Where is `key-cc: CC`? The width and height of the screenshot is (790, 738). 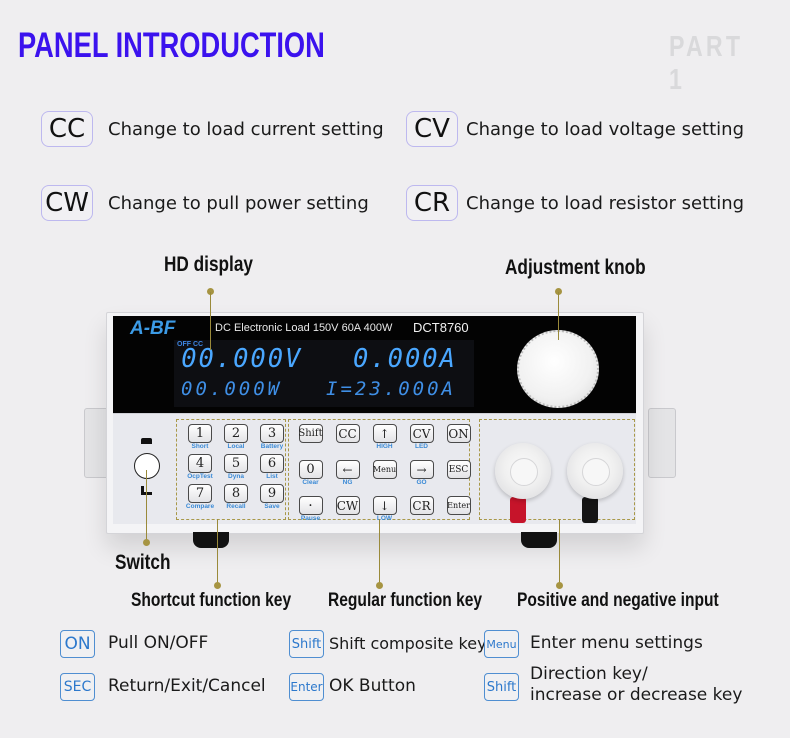
key-cc: CC is located at coordinates (347, 440).